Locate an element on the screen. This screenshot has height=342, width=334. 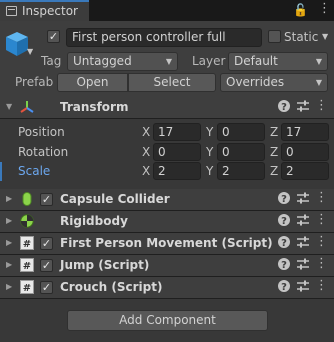
static-checkbox is located at coordinates (274, 36).